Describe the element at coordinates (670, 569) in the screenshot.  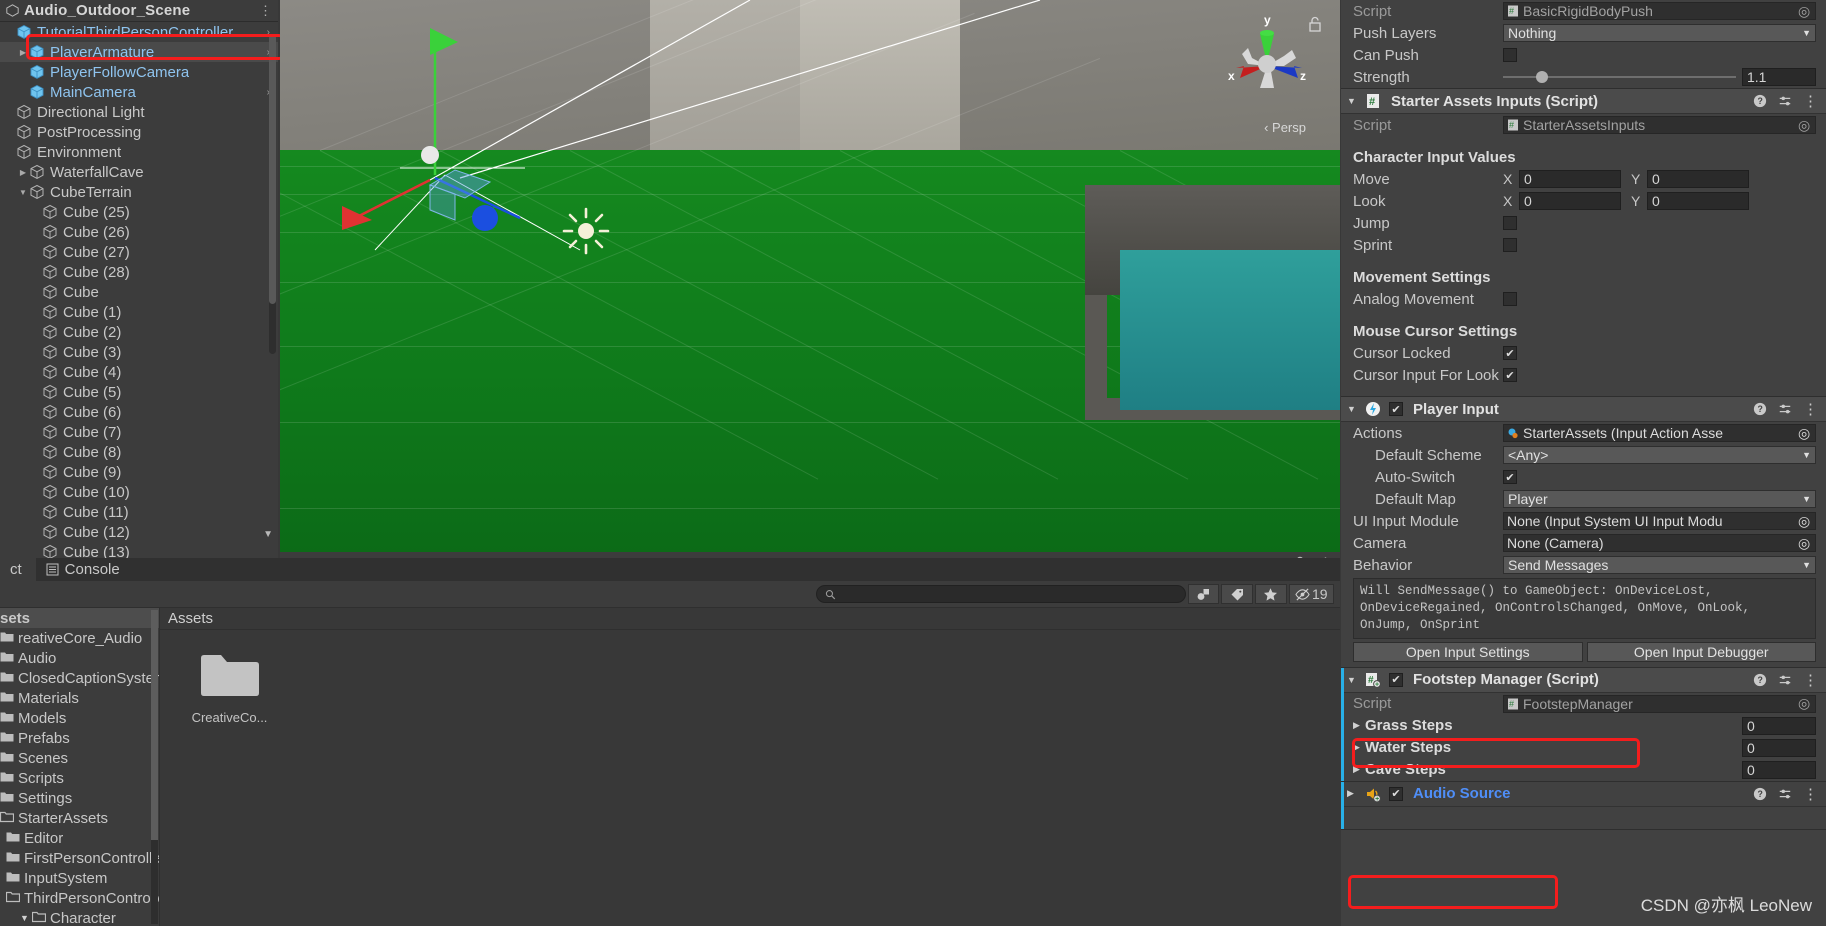
I see `bottom-tabbar: ct Console` at that location.